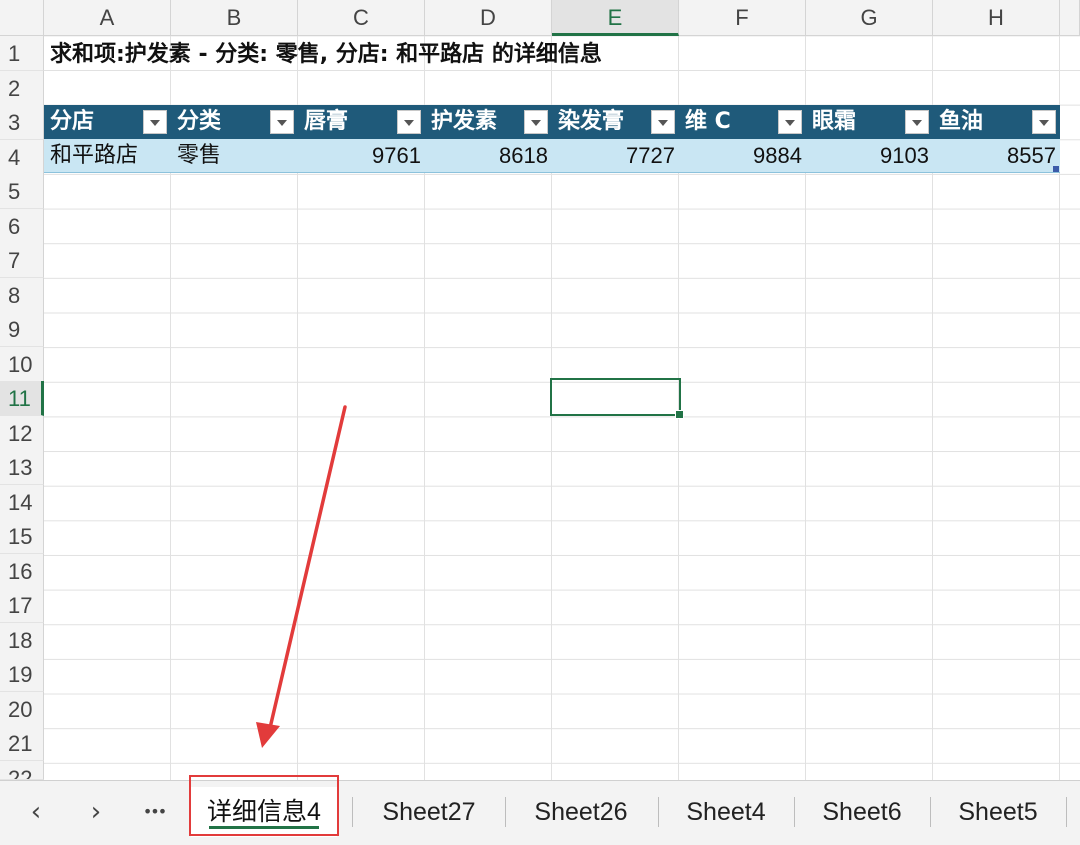  What do you see at coordinates (359, 156) in the screenshot?
I see `table-cell: 9761` at bounding box center [359, 156].